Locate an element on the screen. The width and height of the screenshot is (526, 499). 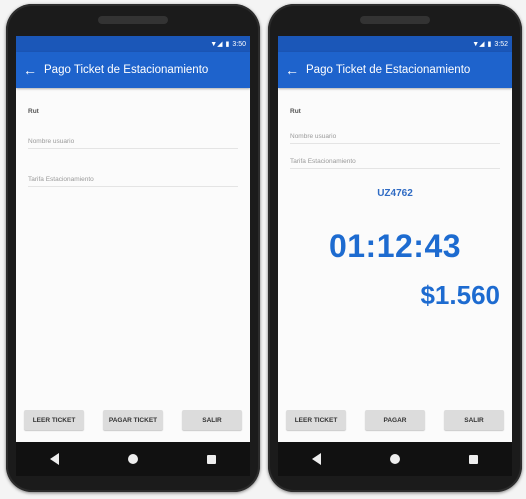
status-time: 3:50 is located at coordinates (239, 44).